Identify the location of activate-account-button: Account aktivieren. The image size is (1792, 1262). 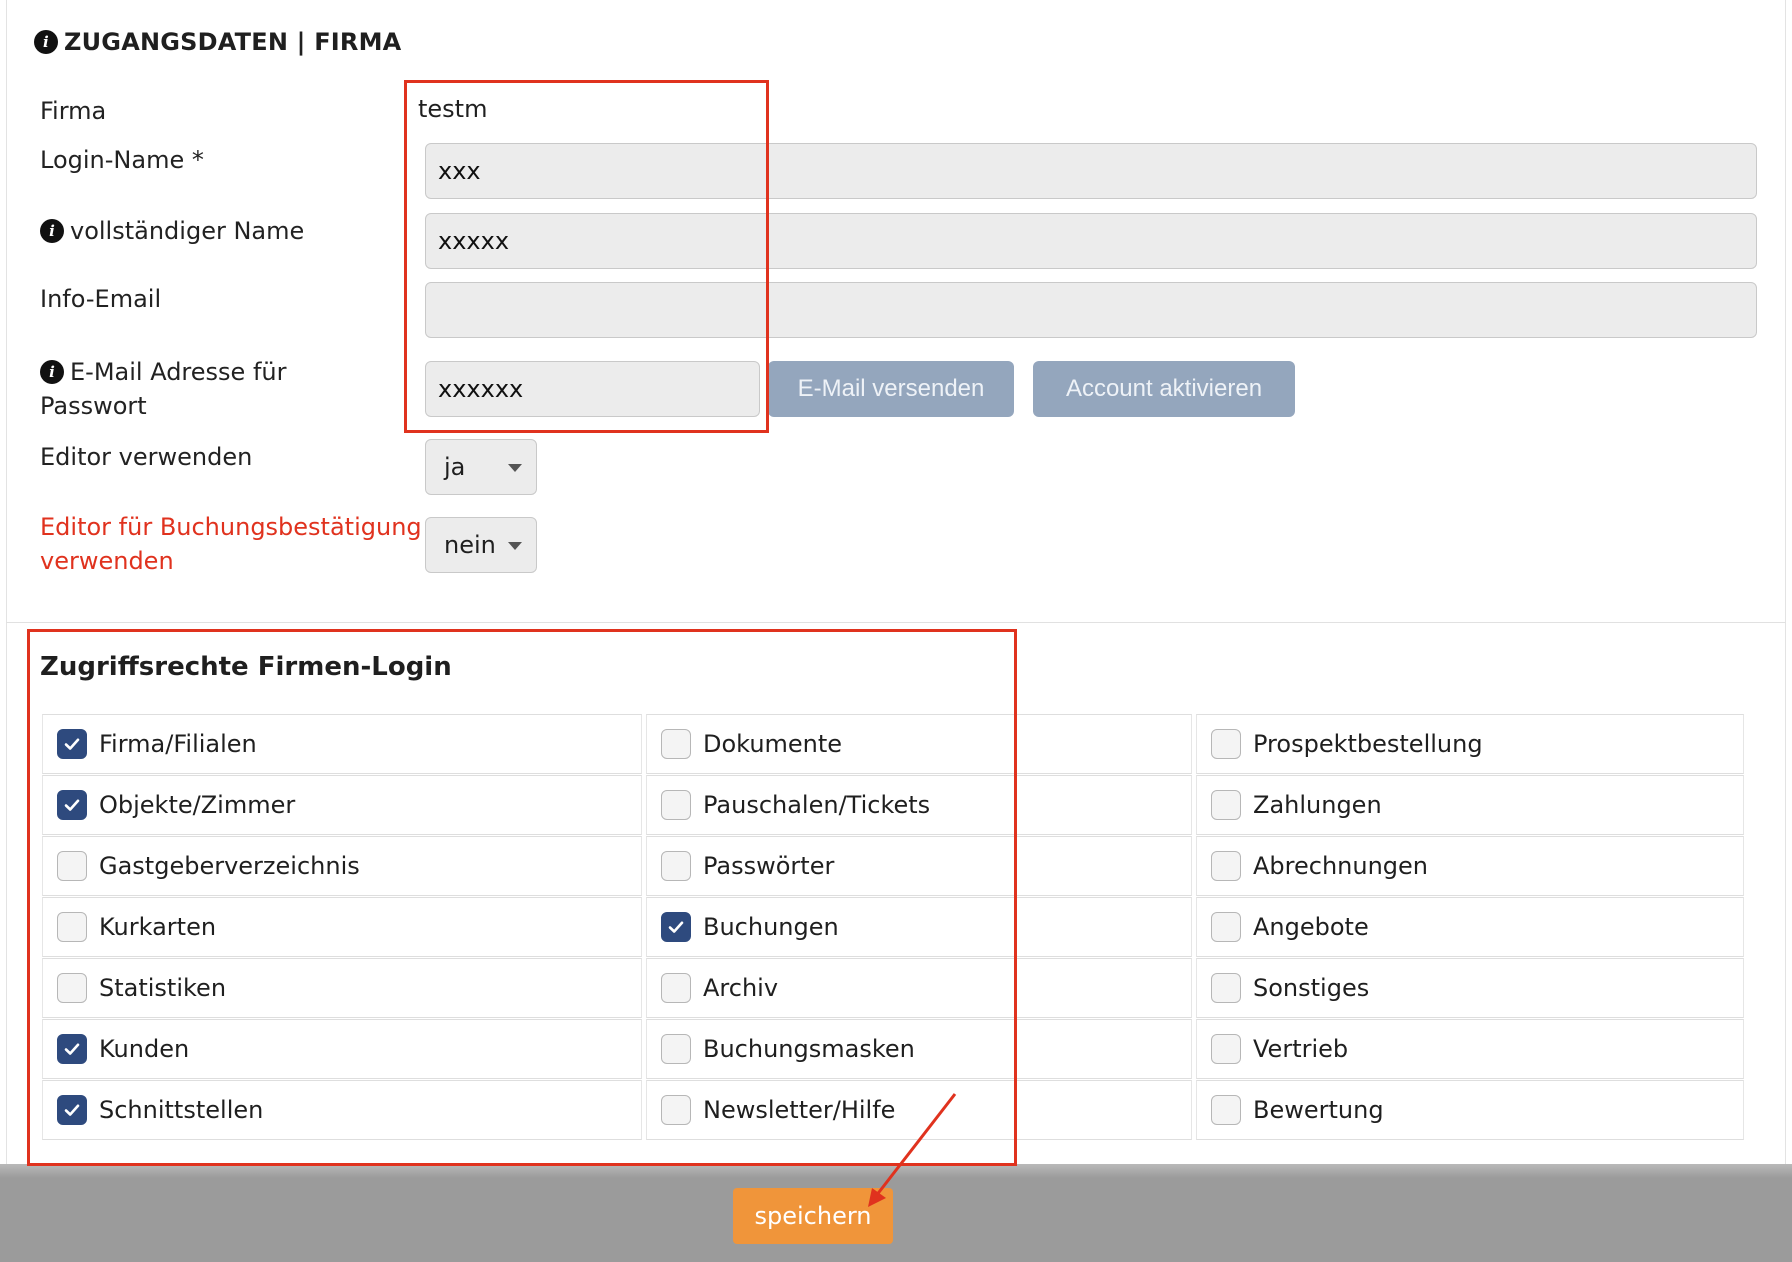
(1164, 389).